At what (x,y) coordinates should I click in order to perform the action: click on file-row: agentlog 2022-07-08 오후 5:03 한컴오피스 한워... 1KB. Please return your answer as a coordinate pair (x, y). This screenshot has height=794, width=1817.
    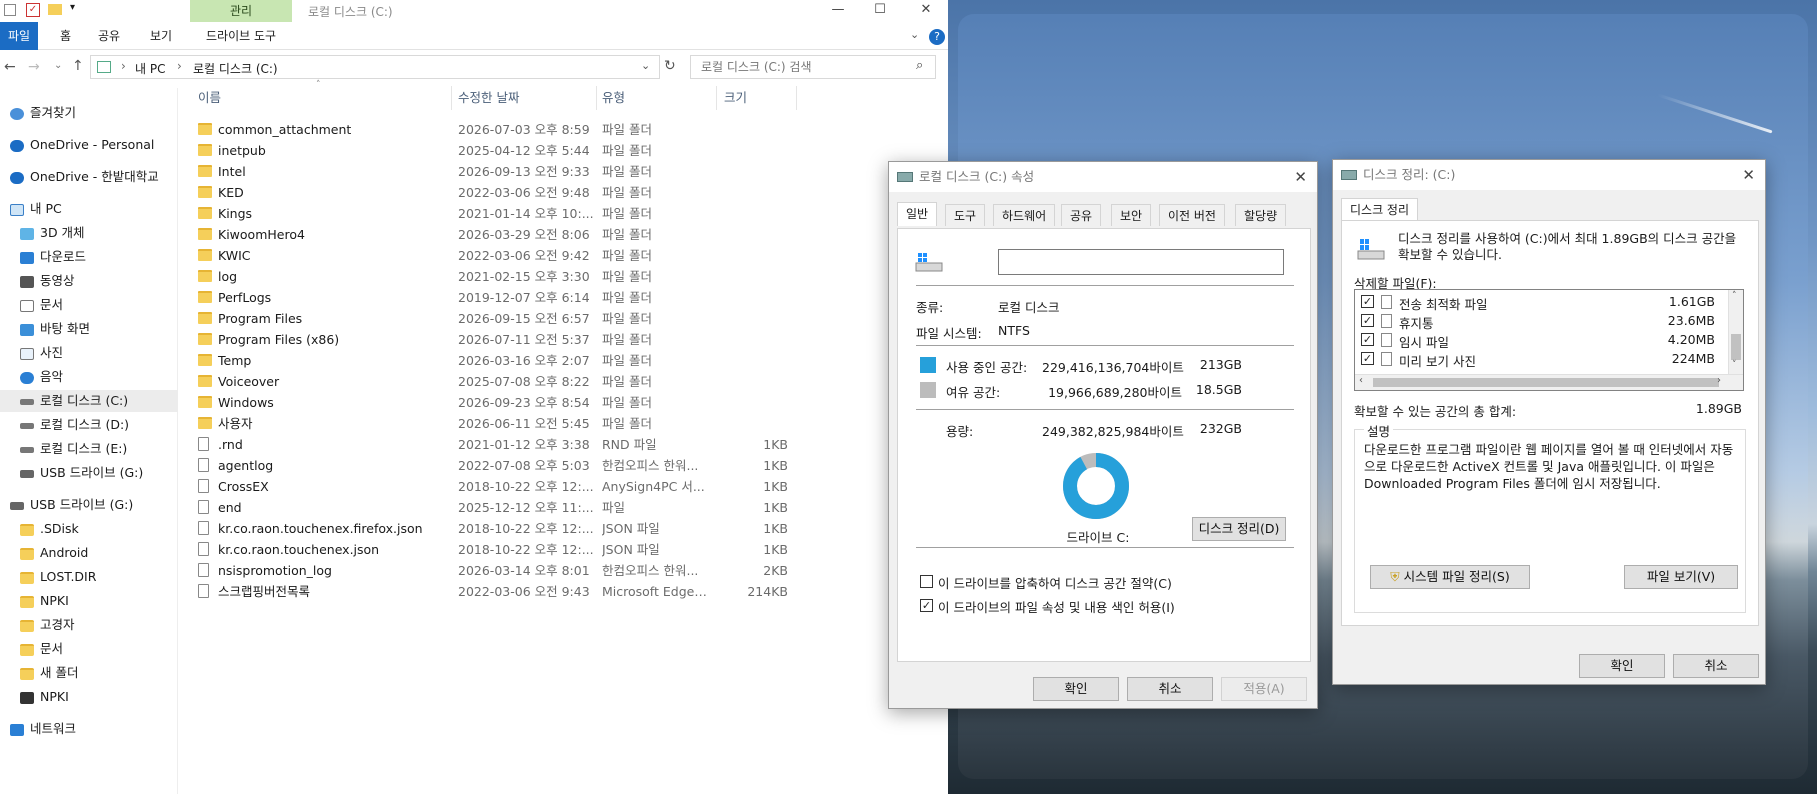
    Looking at the image, I should click on (496, 465).